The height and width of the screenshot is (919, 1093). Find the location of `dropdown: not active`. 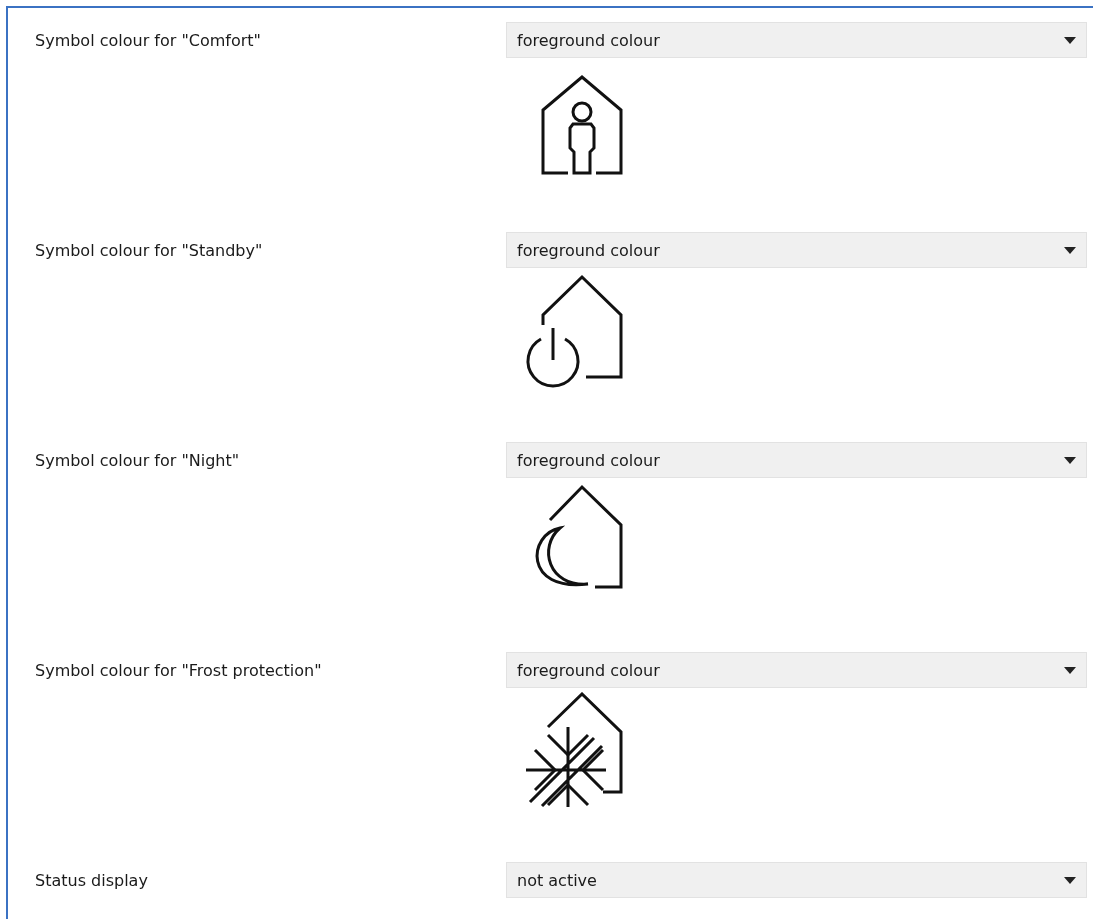

dropdown: not active is located at coordinates (796, 880).